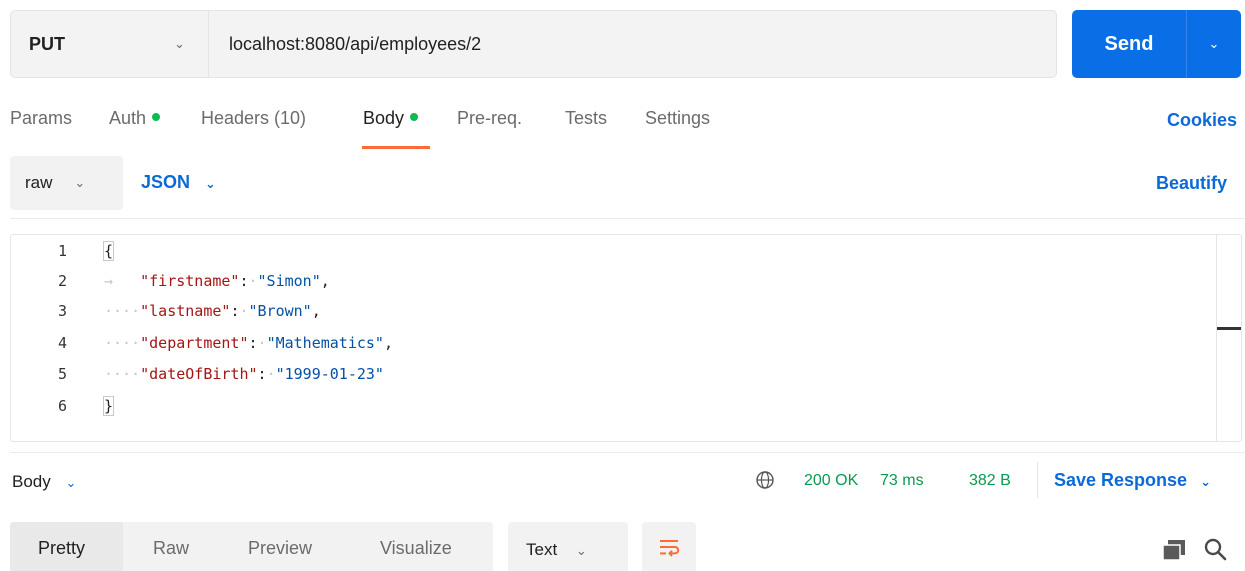 This screenshot has height=571, width=1245. I want to click on json-key: "lastname", so click(185, 311).